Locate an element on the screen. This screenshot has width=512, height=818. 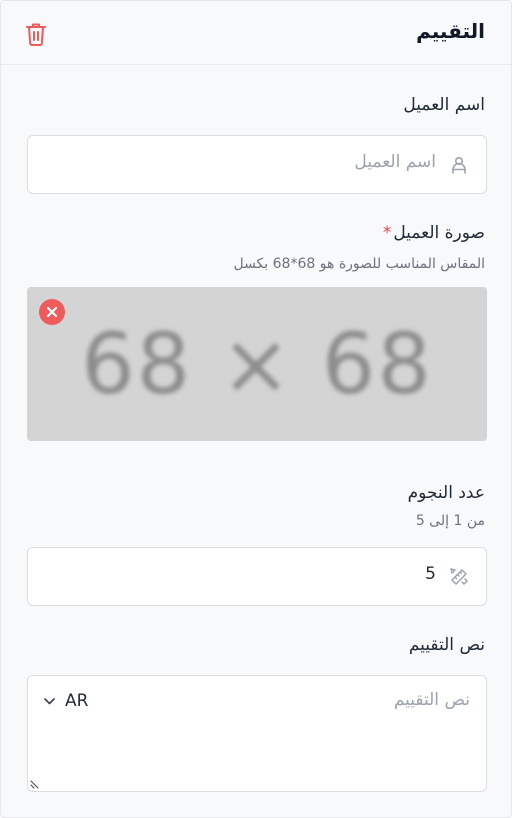
ruler-pencil-icon is located at coordinates (459, 577).